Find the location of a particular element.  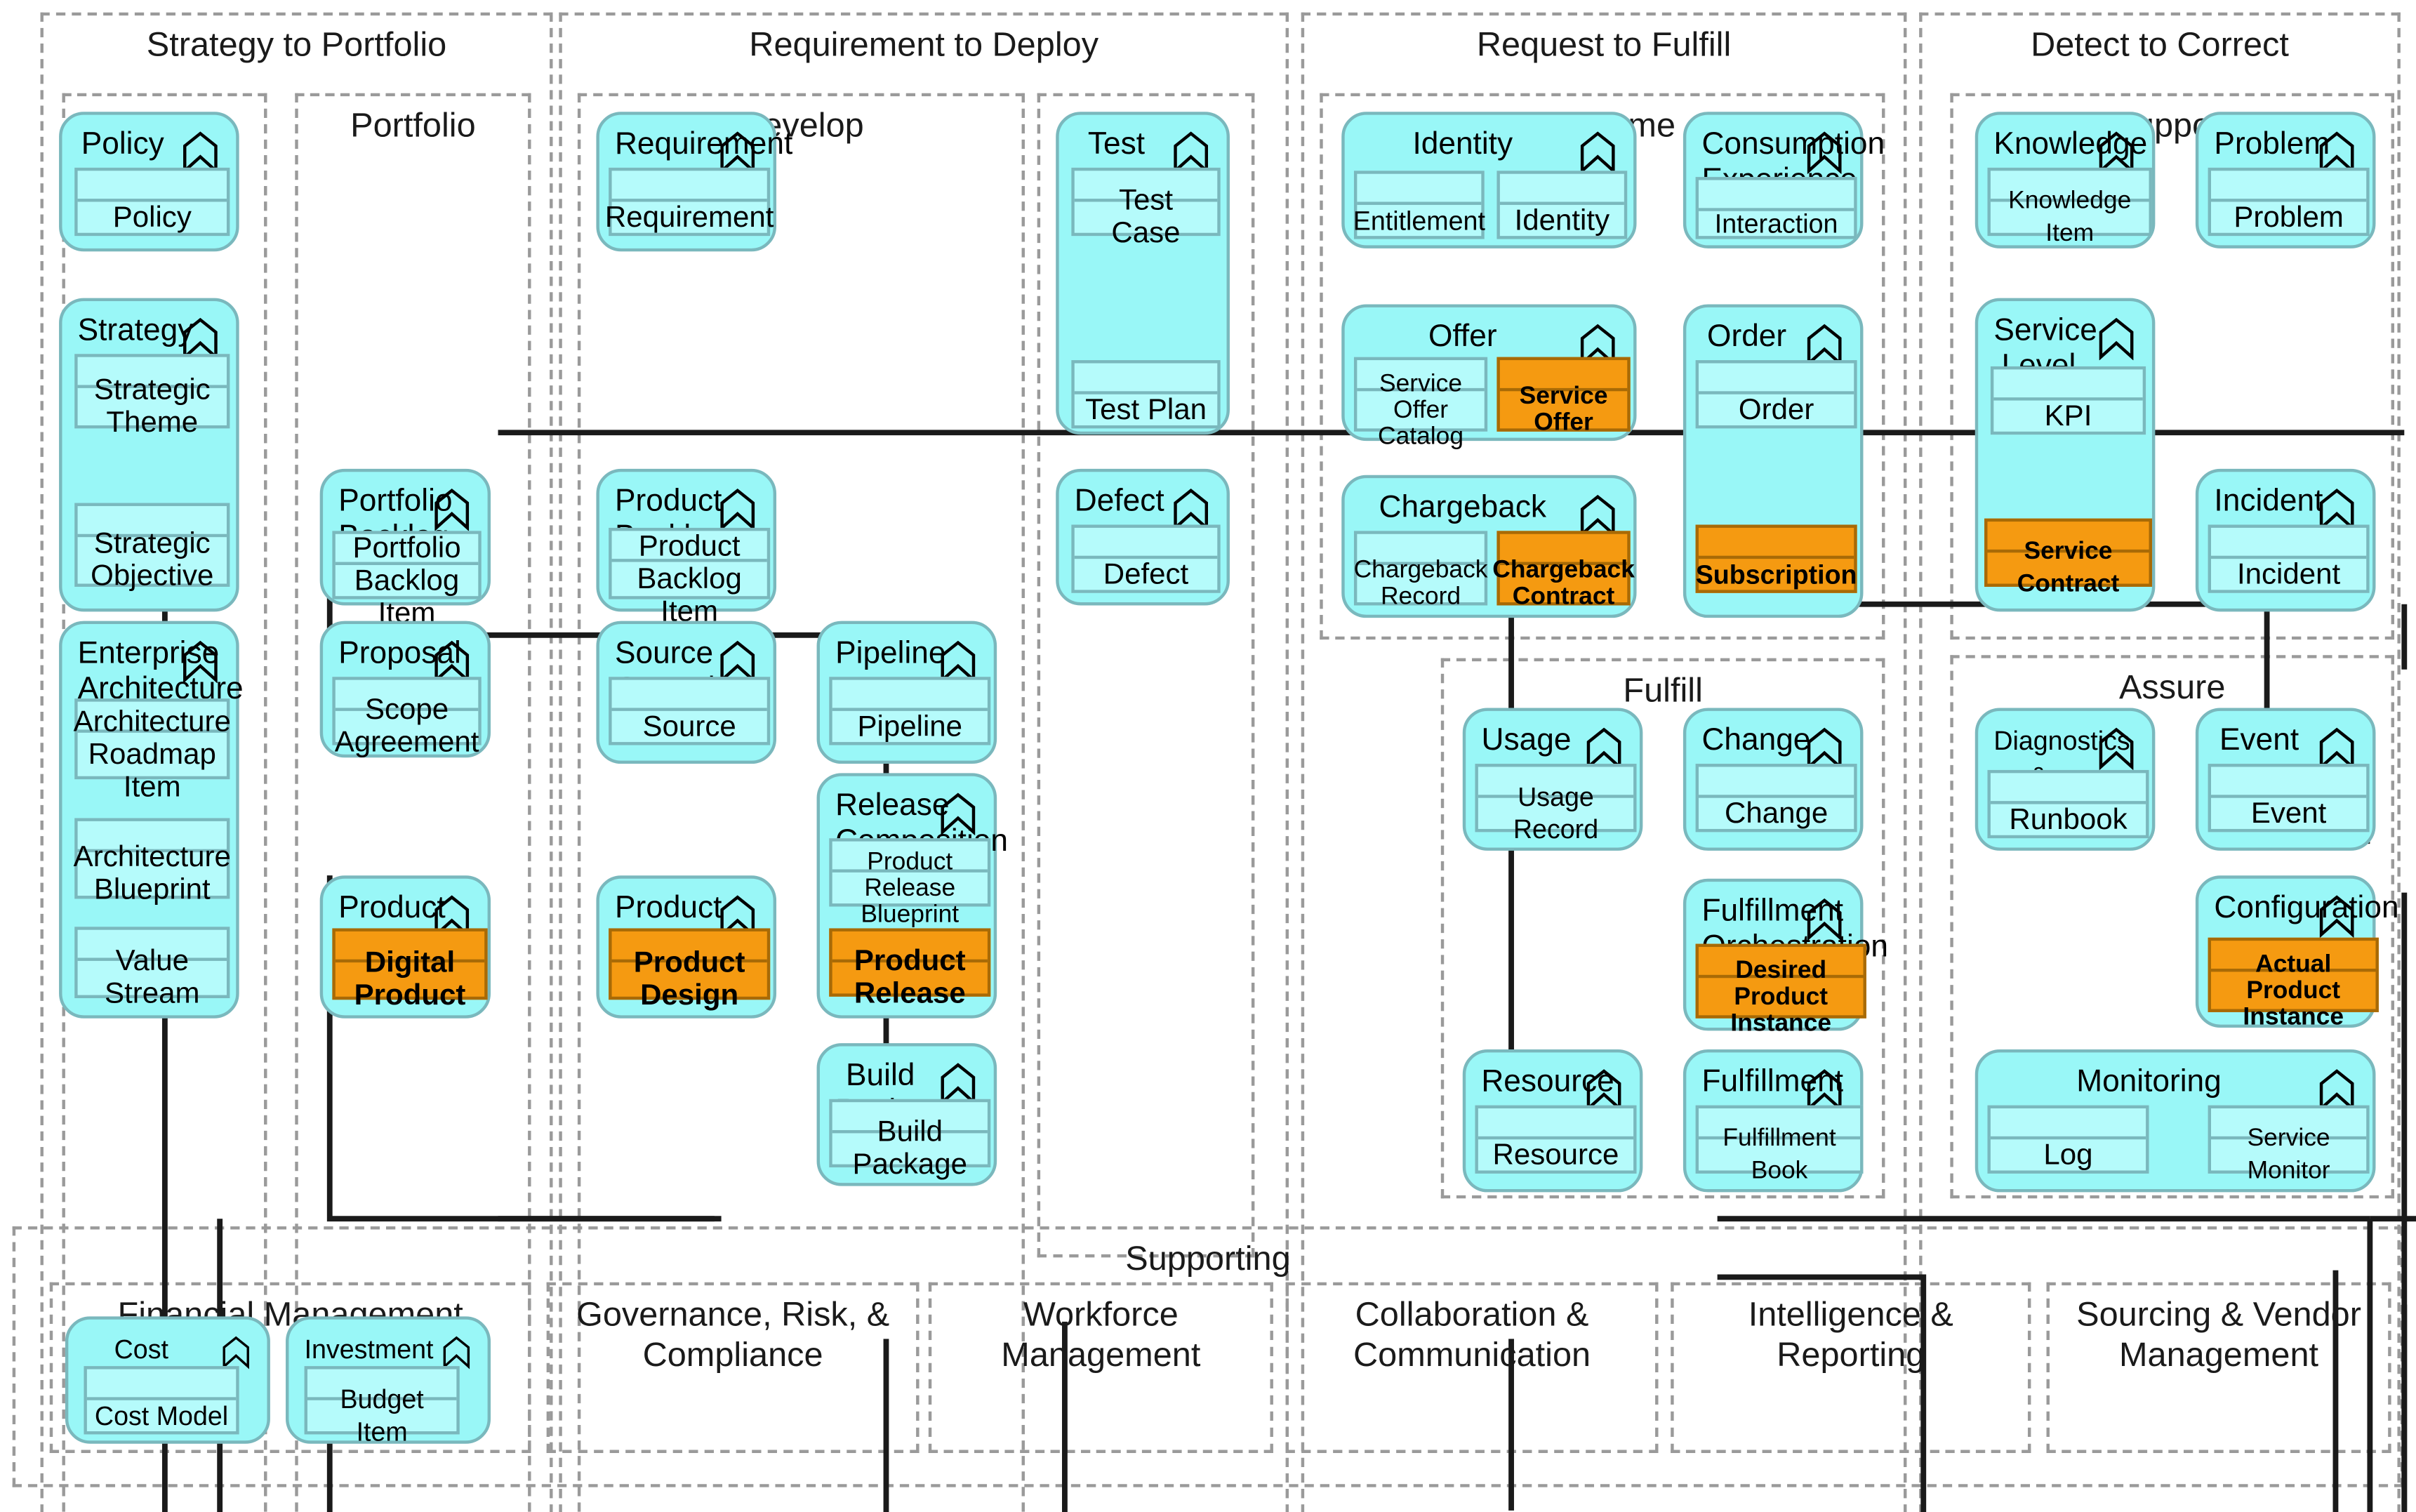

item-product-design: Product Design is located at coordinates (690, 970).